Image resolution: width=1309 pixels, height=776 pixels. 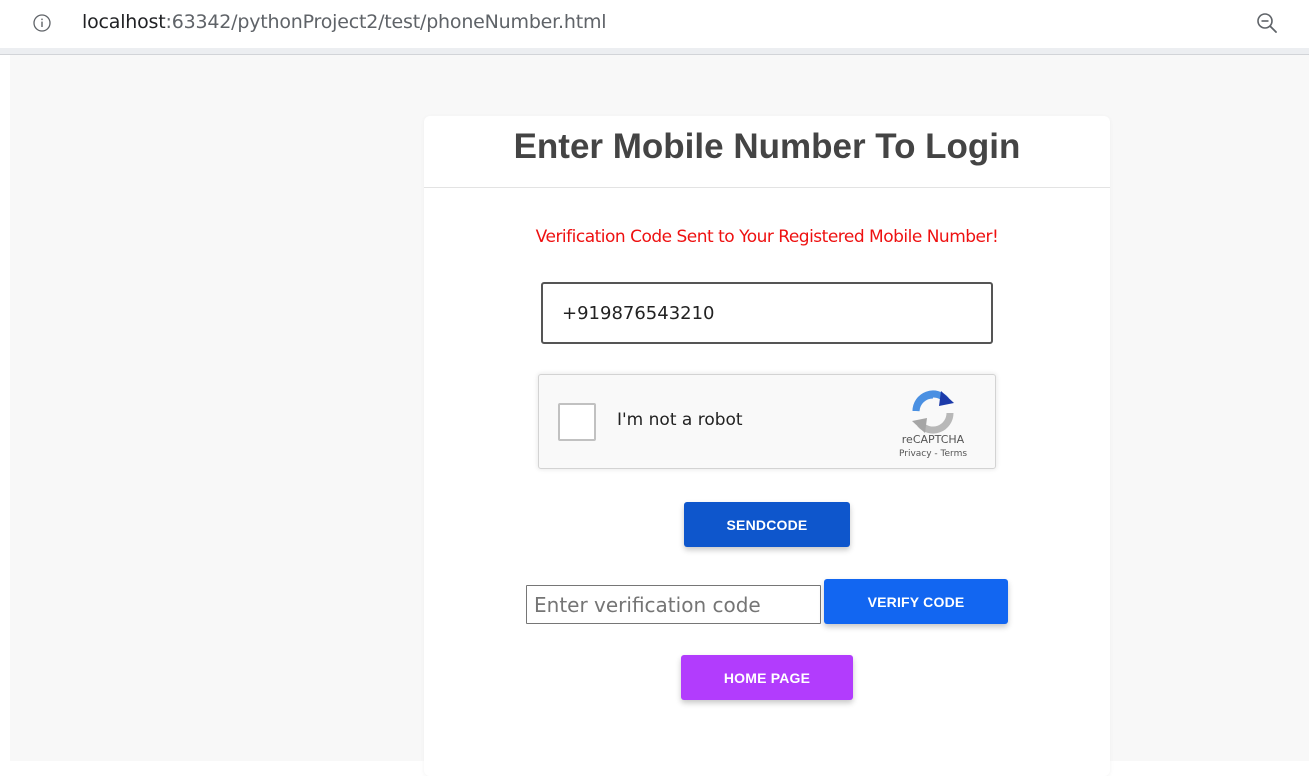 What do you see at coordinates (680, 420) in the screenshot?
I see `recaptcha-label: I'm not a robot` at bounding box center [680, 420].